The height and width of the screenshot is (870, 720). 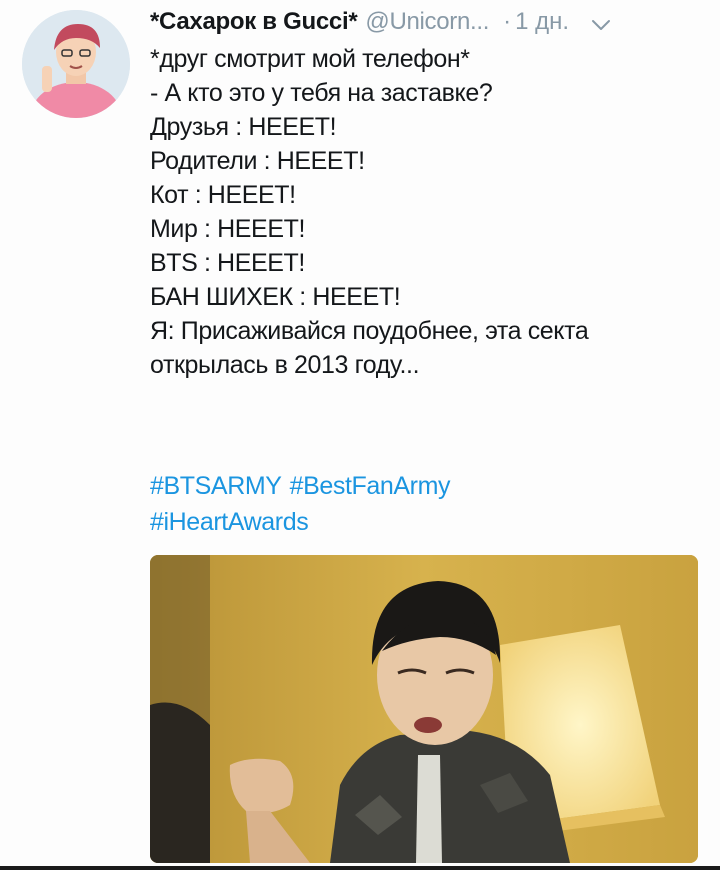 I want to click on avatar, so click(x=76, y=64).